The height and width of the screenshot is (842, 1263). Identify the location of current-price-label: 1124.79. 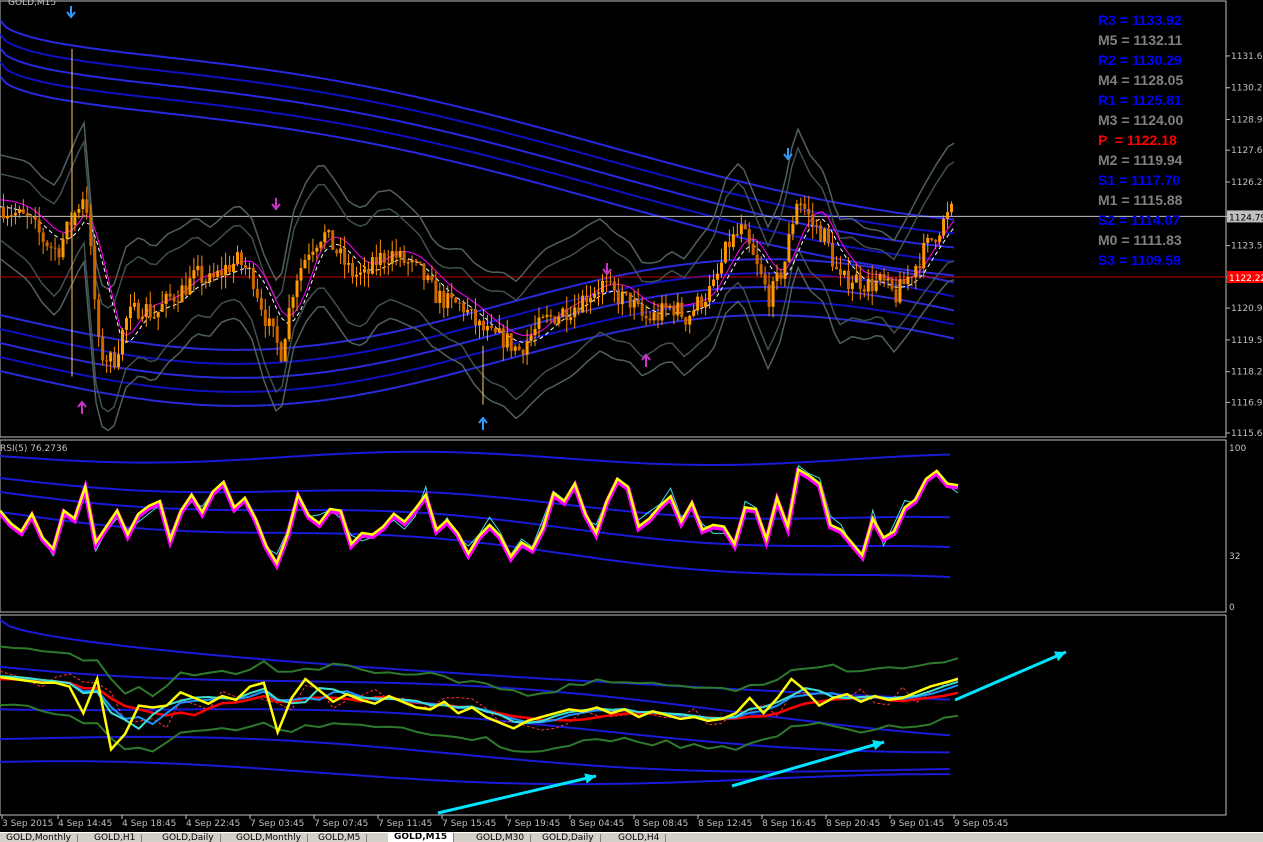
(1246, 218).